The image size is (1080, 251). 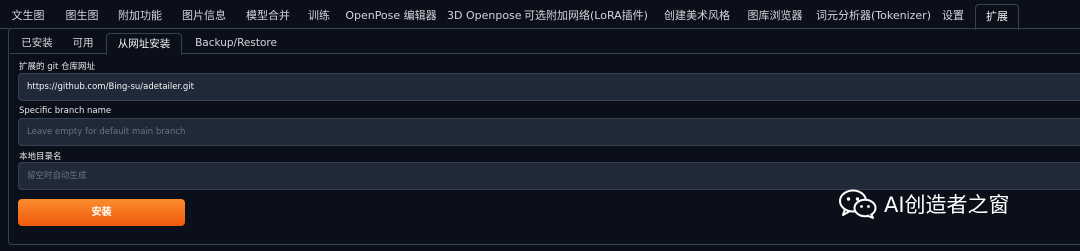 I want to click on tab-txt2img: 文生图, so click(x=28, y=16).